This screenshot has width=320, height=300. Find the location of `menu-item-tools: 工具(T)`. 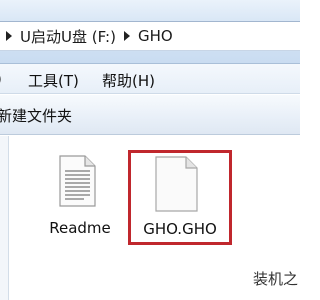

menu-item-tools: 工具(T) is located at coordinates (53, 80).